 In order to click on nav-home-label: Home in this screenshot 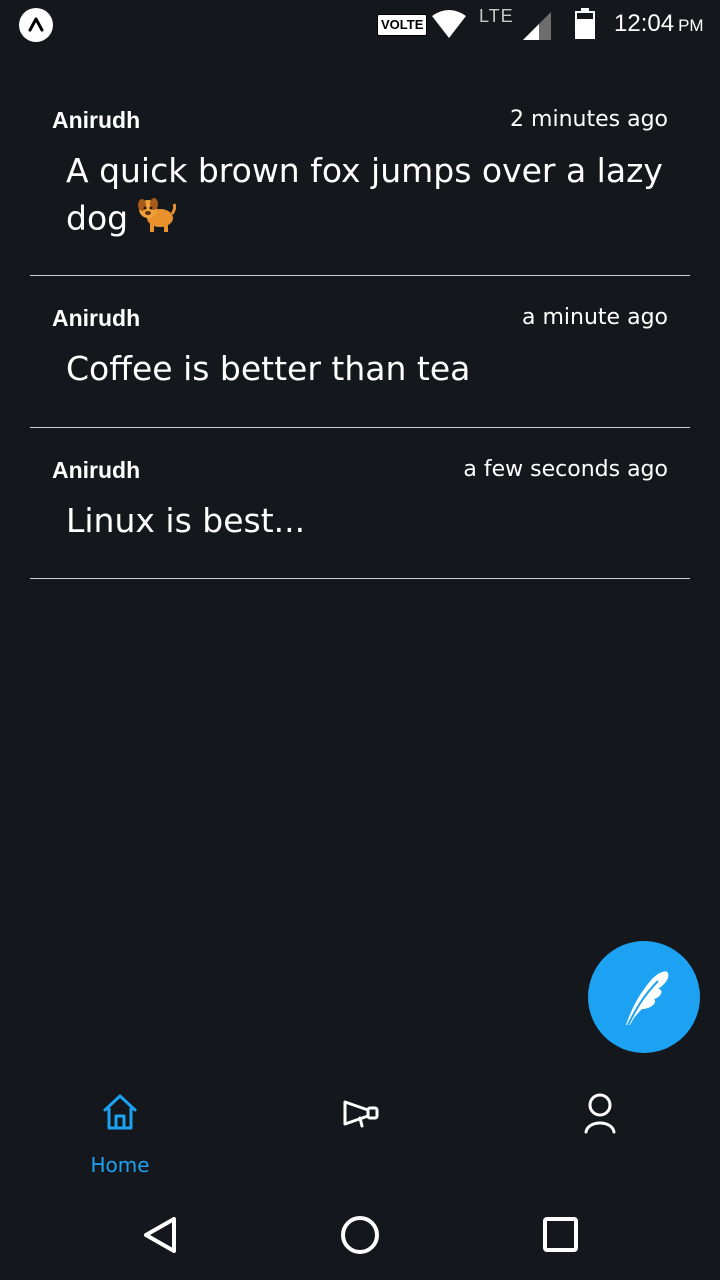, I will do `click(120, 1165)`.